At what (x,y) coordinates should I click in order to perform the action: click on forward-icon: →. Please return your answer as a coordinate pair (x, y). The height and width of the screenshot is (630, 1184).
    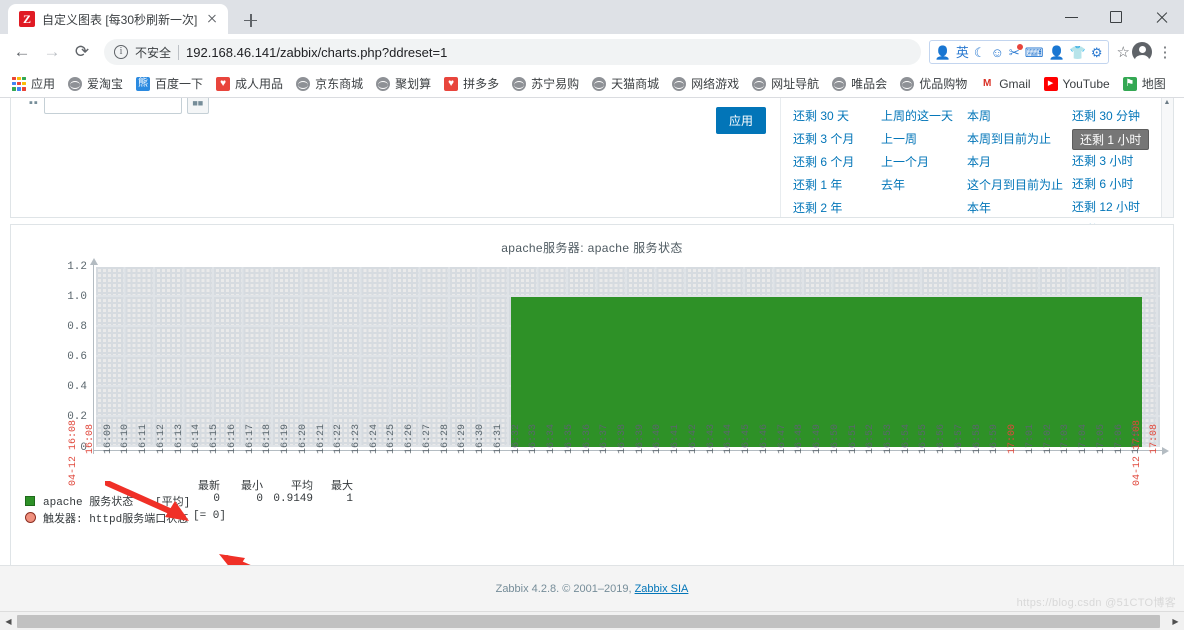
    Looking at the image, I should click on (52, 52).